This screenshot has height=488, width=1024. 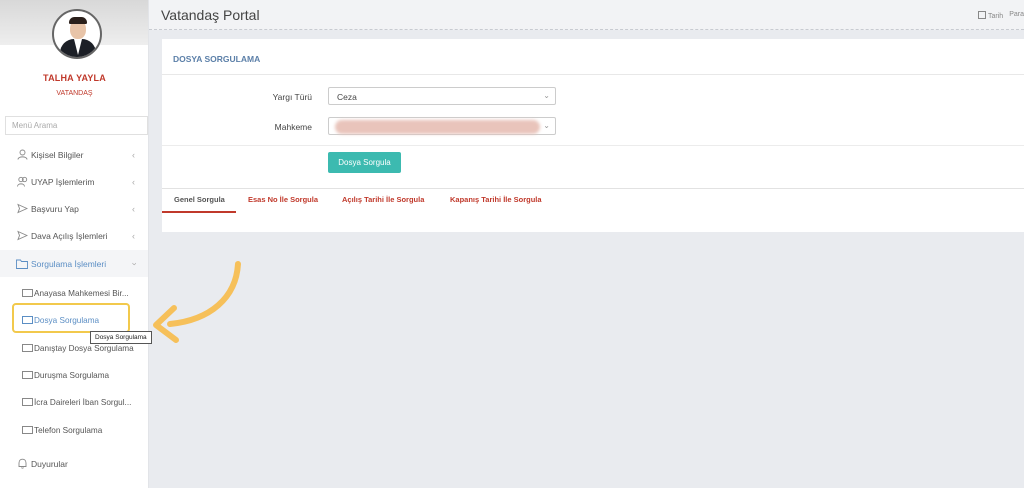 What do you see at coordinates (74, 463) in the screenshot?
I see `sidebar-item-duyurular: Duyurular` at bounding box center [74, 463].